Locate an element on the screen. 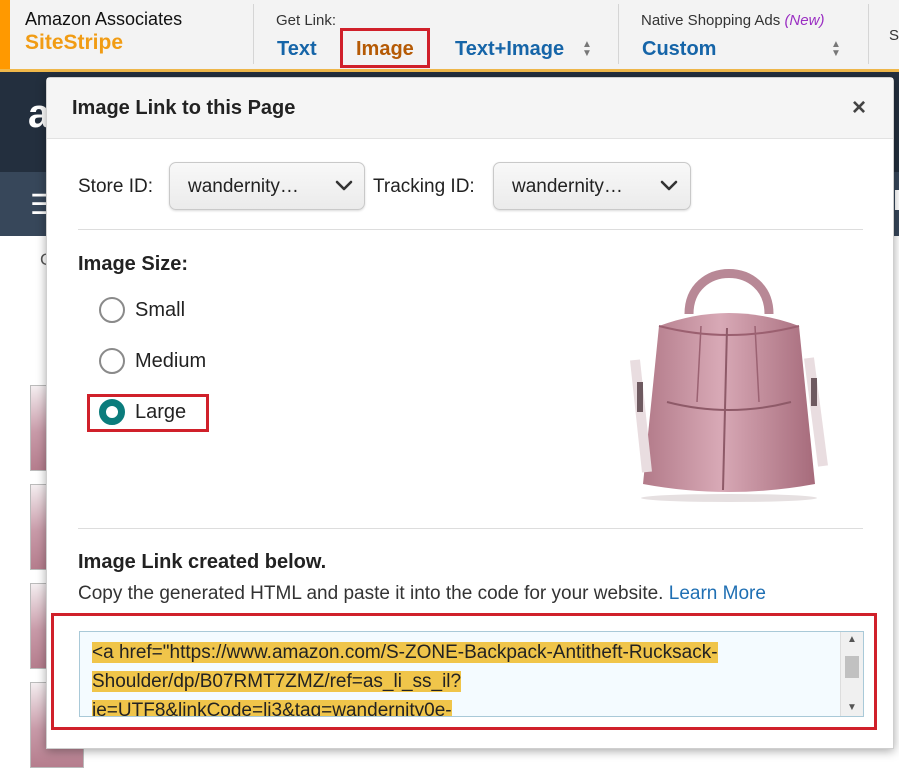  native-ads-label-text: Native Shopping Ads is located at coordinates (711, 20).